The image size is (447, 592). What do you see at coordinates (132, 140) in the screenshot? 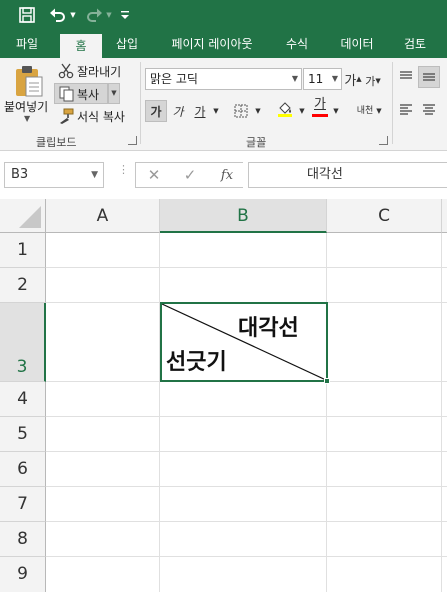
I see `clipboard-launcher-icon` at bounding box center [132, 140].